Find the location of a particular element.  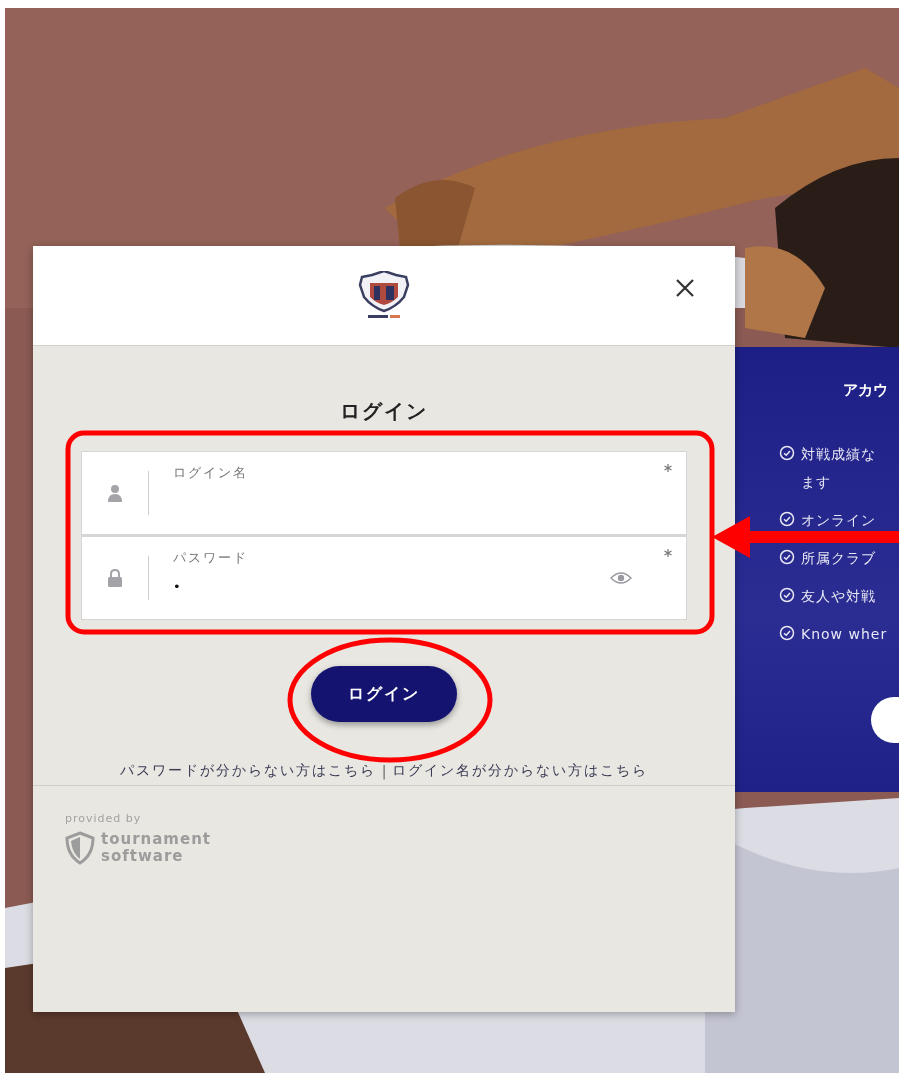

field-value: • is located at coordinates (177, 586).